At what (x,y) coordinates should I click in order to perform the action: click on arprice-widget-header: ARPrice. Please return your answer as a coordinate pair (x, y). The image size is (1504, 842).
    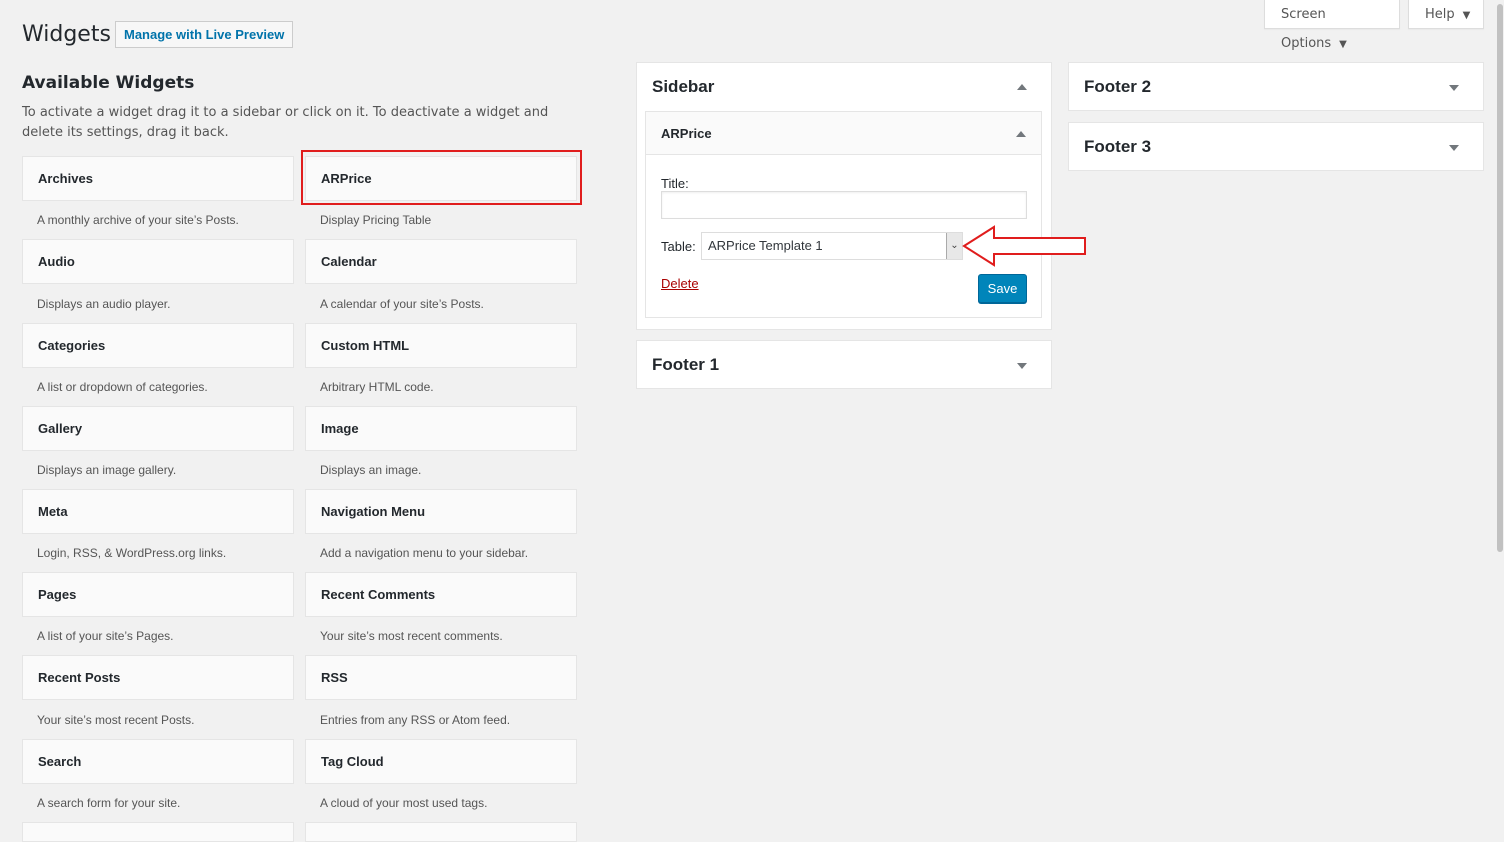
    Looking at the image, I should click on (843, 133).